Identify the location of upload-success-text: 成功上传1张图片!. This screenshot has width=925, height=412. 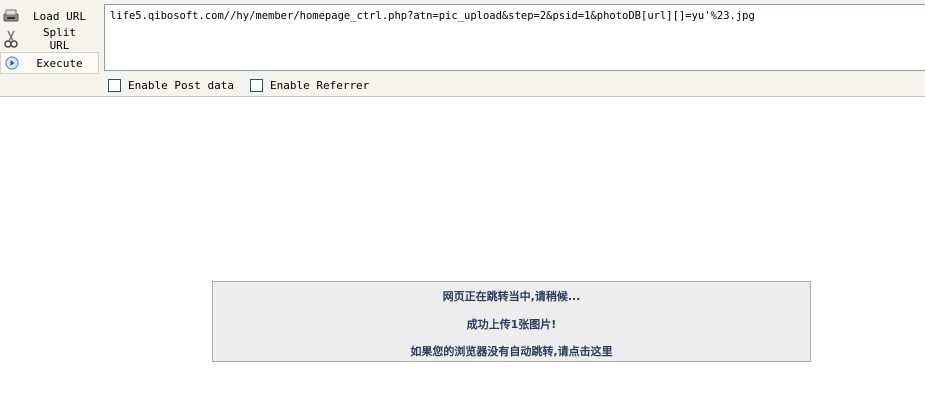
(511, 324).